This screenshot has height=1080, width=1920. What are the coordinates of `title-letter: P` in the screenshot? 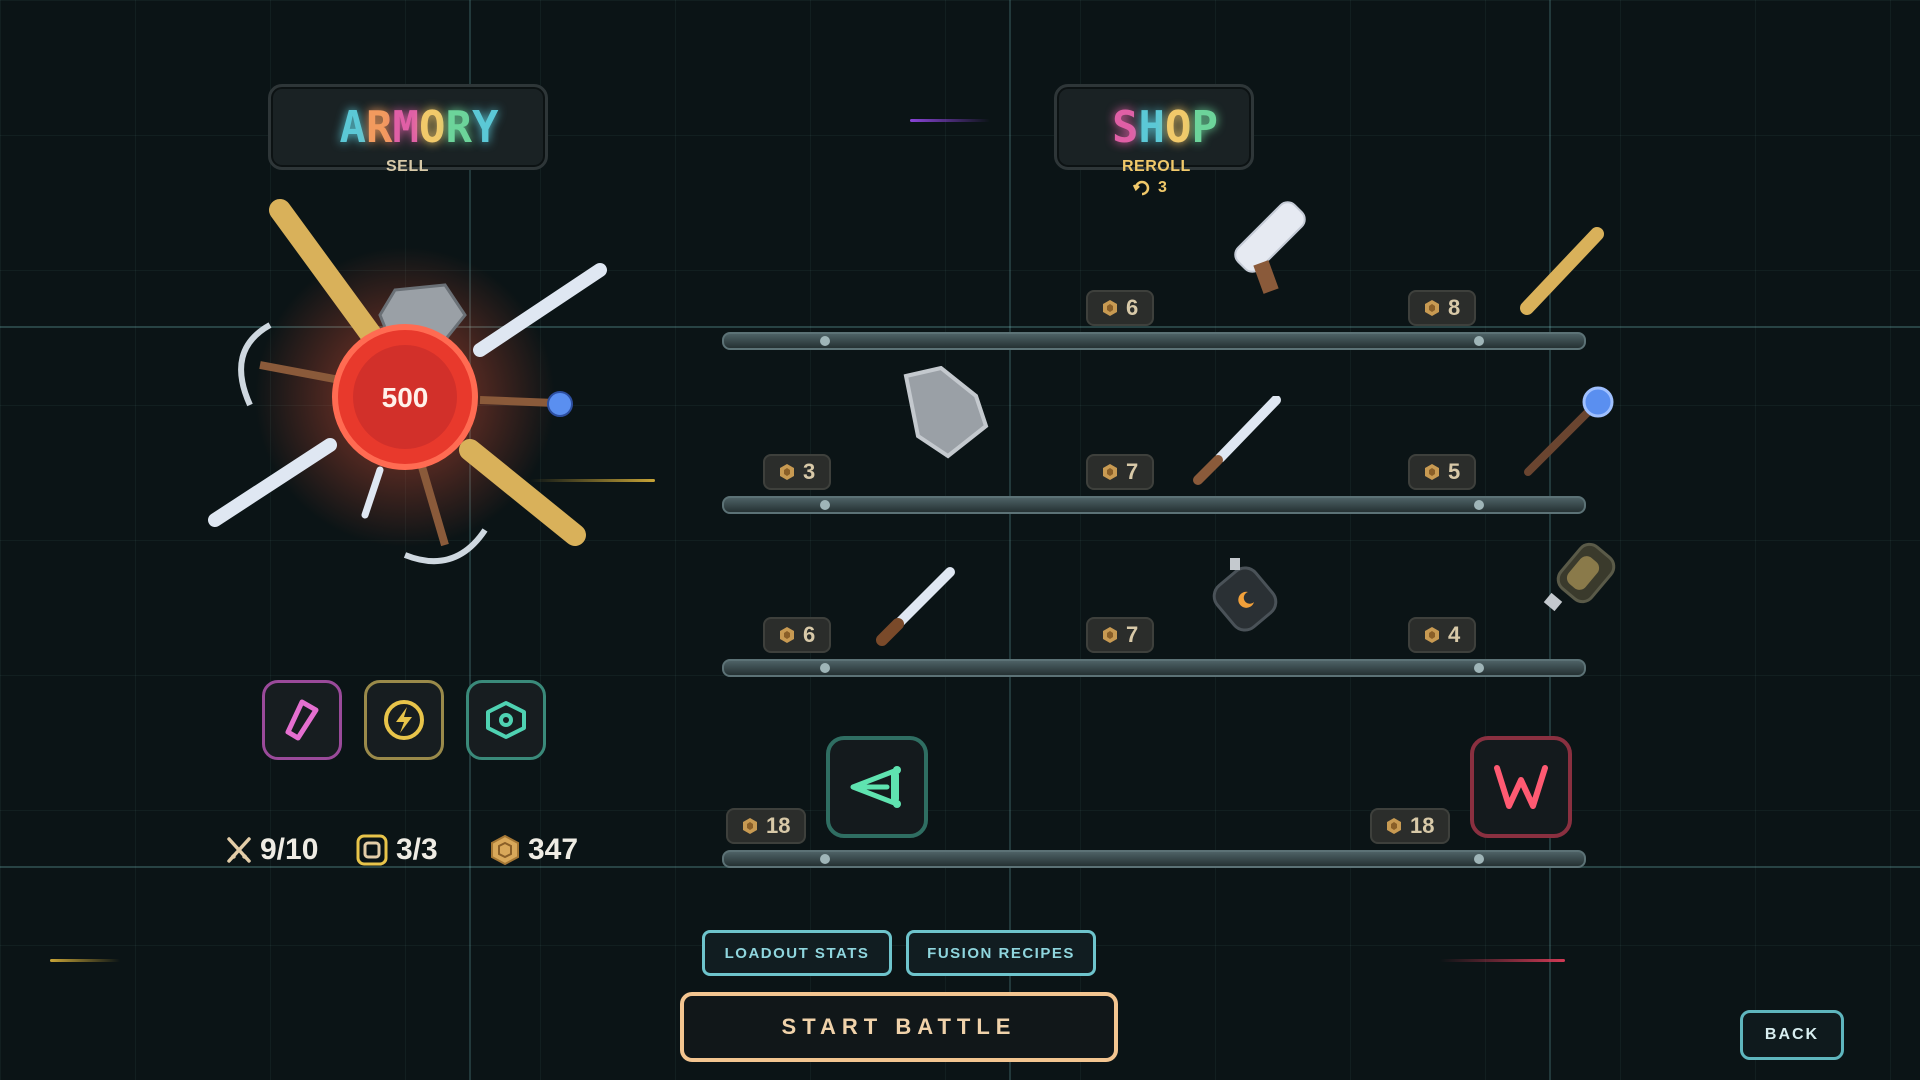 It's located at (1215, 127).